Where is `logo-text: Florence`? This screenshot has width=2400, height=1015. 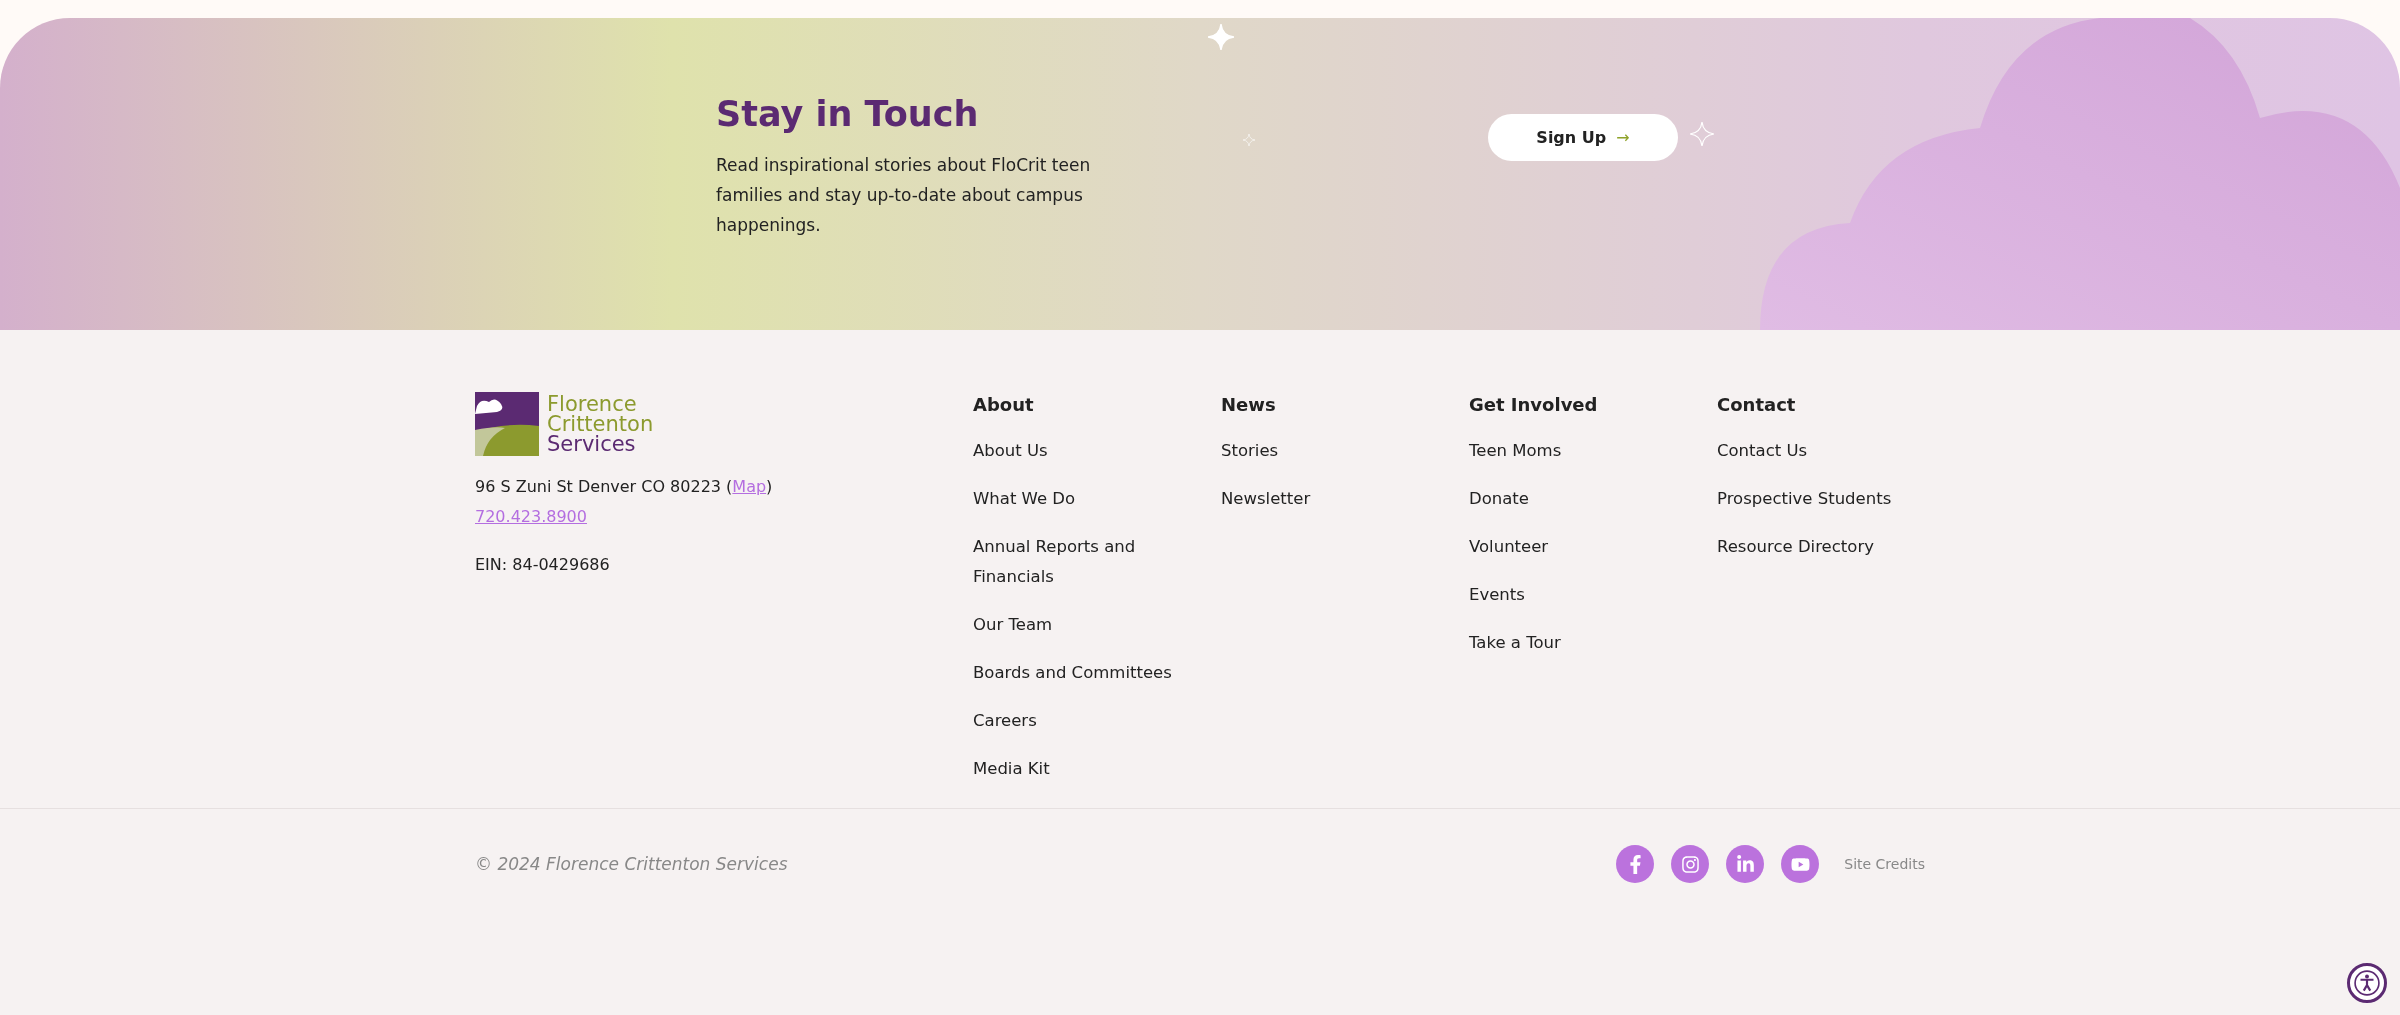
logo-text: Florence is located at coordinates (592, 404).